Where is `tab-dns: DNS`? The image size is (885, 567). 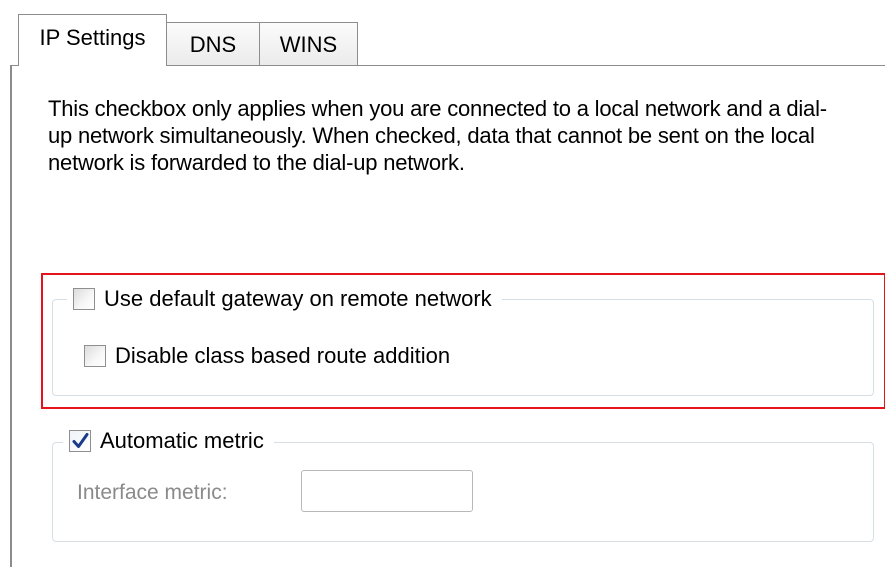
tab-dns: DNS is located at coordinates (213, 44).